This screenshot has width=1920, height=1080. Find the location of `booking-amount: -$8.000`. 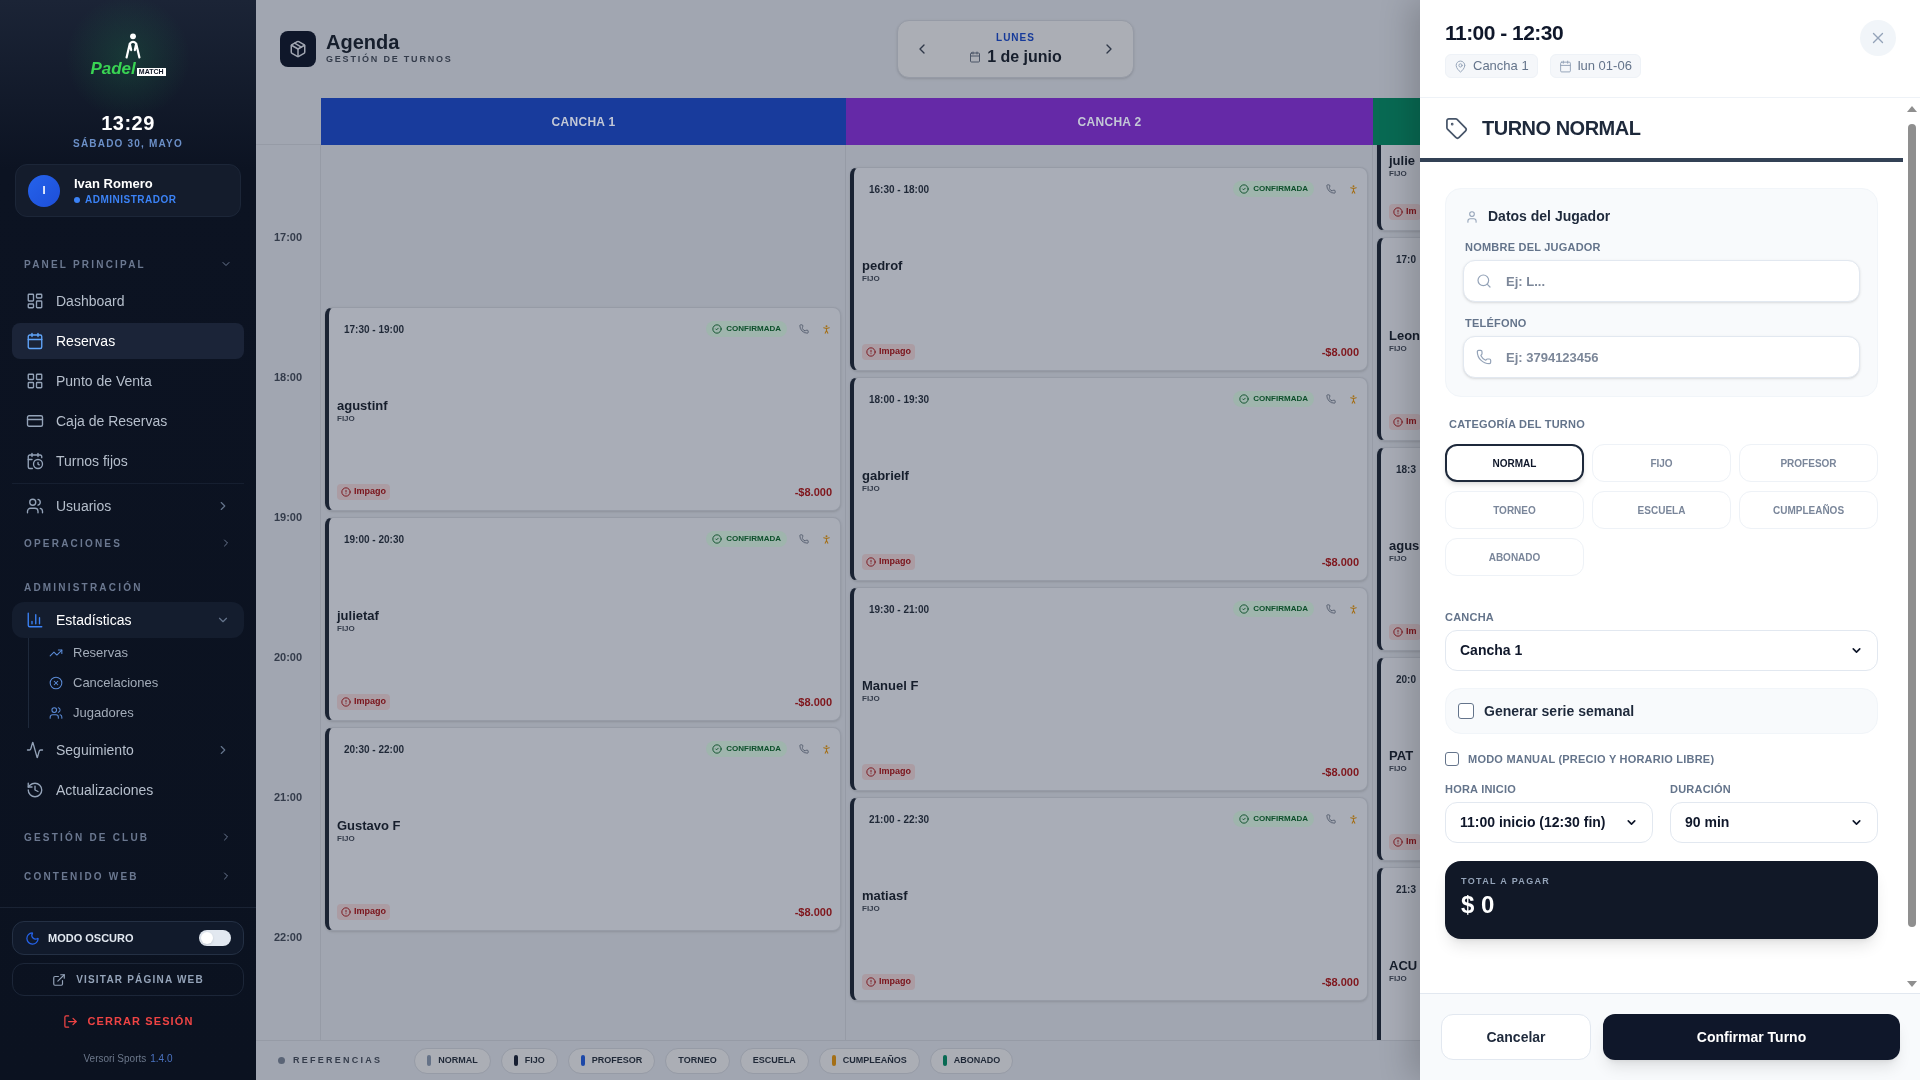

booking-amount: -$8.000 is located at coordinates (1340, 562).